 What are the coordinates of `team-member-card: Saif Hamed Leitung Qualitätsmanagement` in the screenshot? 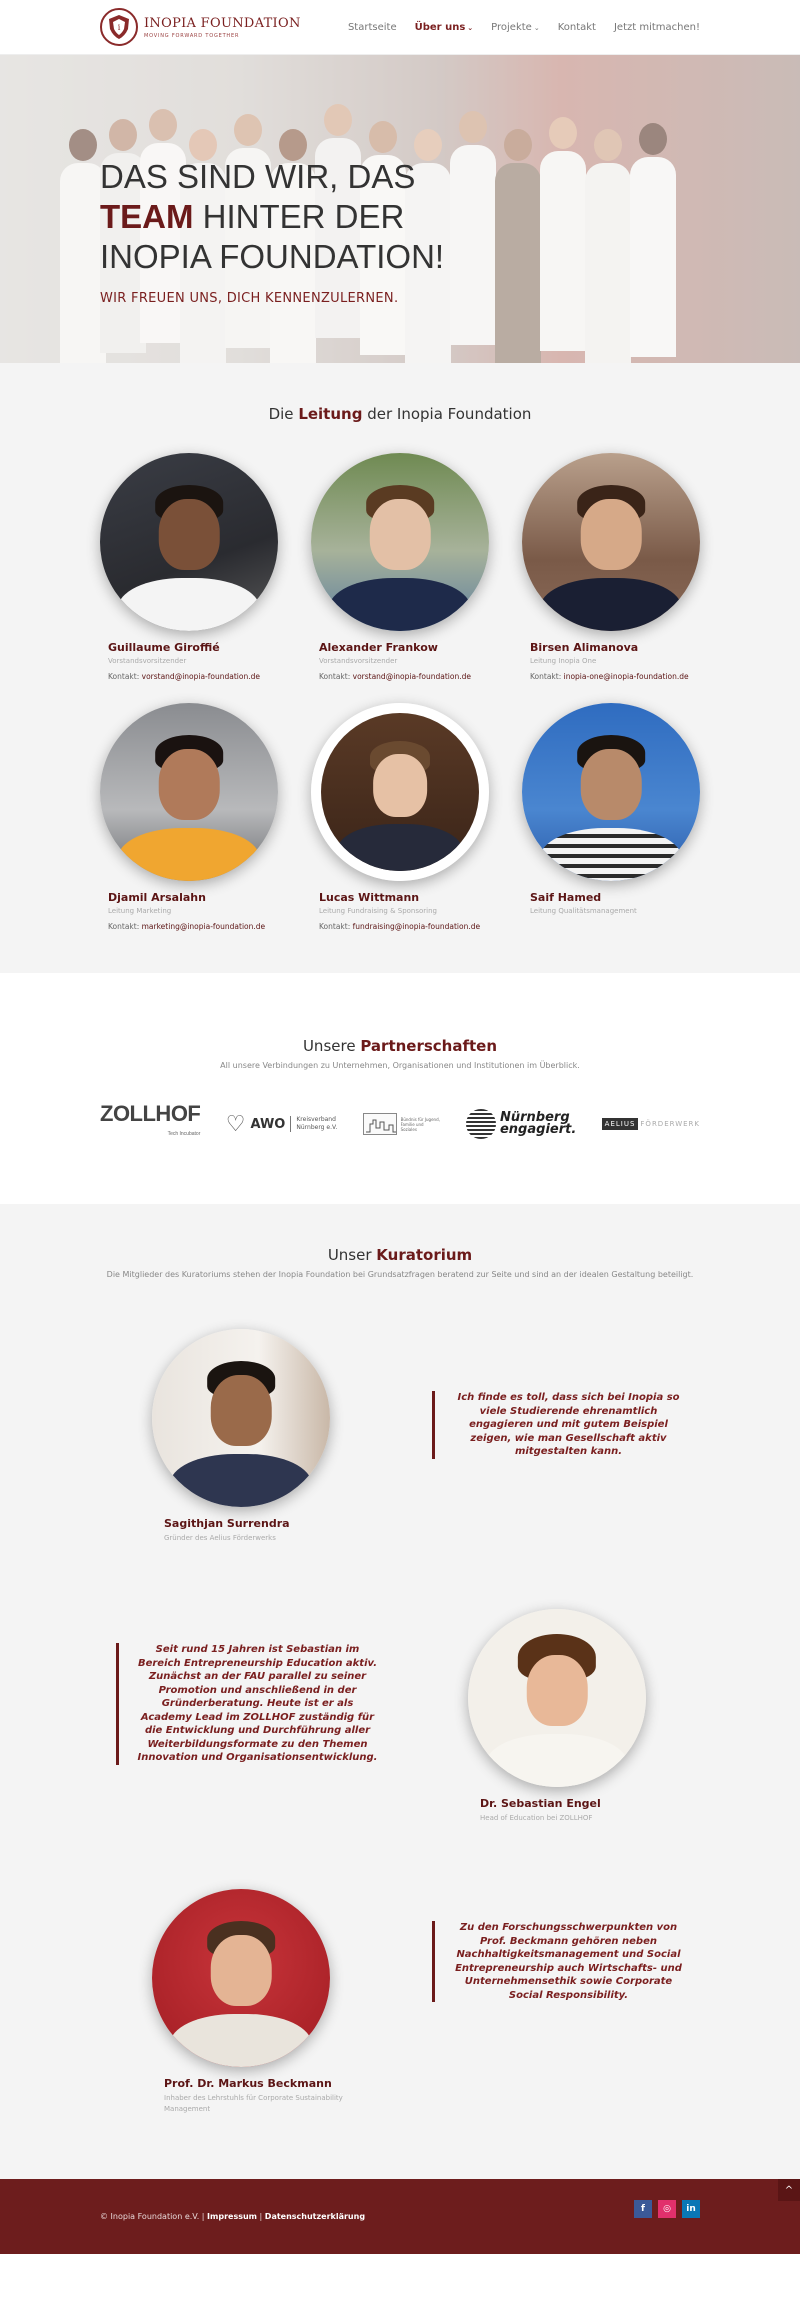 It's located at (627, 828).